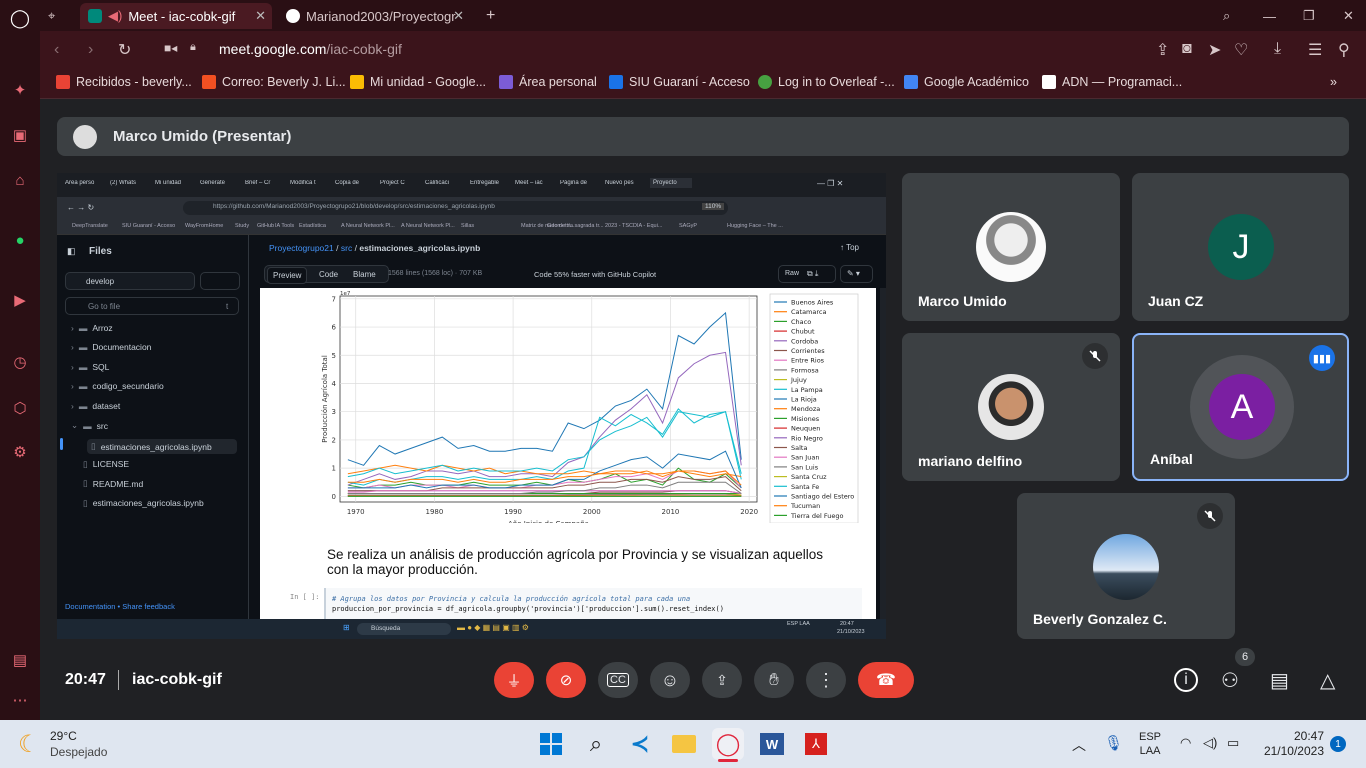 The image size is (1366, 768). I want to click on battery-icon: ▭, so click(1233, 743).